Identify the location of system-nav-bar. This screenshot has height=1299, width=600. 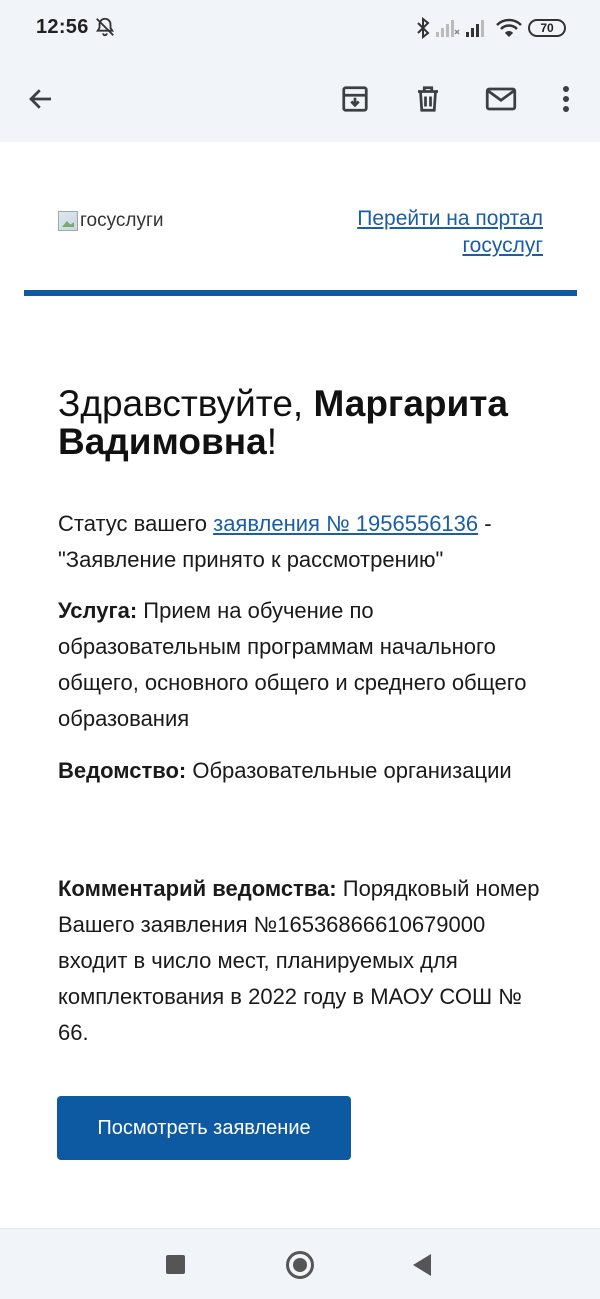
(300, 1263).